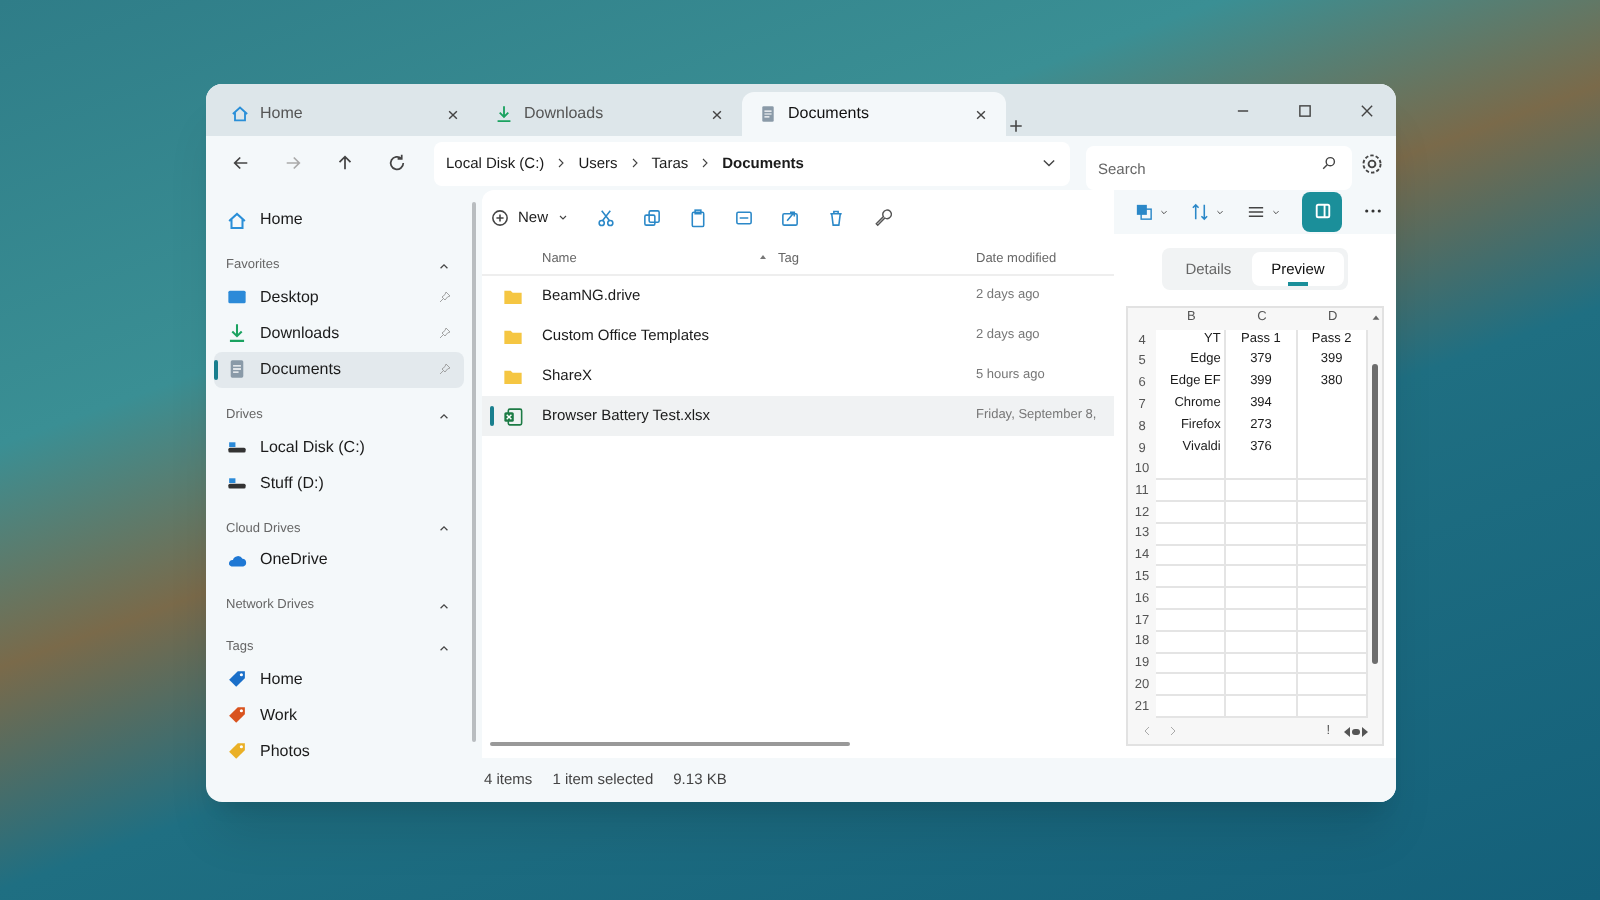 The width and height of the screenshot is (1600, 900). I want to click on dropdown-chevron-icon, so click(1049, 163).